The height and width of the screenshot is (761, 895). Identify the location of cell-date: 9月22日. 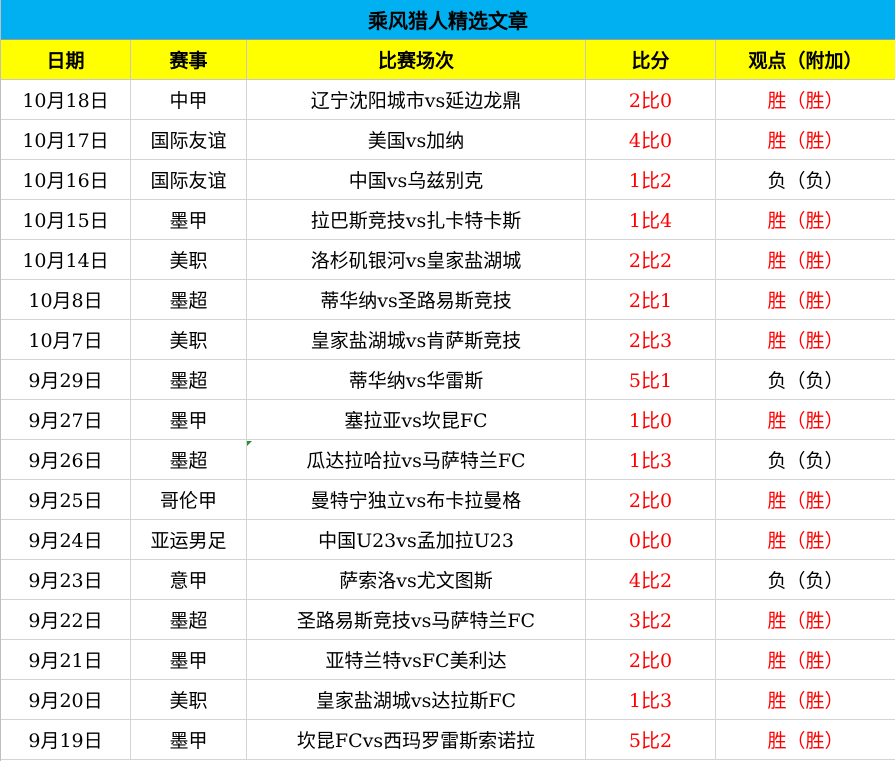
(66, 620).